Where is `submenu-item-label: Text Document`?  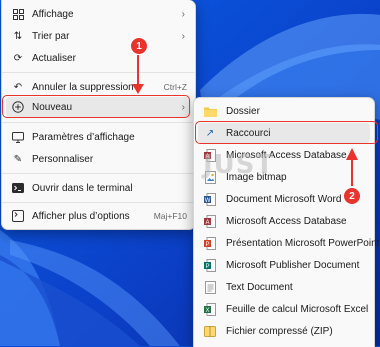
submenu-item-label: Text Document is located at coordinates (259, 287).